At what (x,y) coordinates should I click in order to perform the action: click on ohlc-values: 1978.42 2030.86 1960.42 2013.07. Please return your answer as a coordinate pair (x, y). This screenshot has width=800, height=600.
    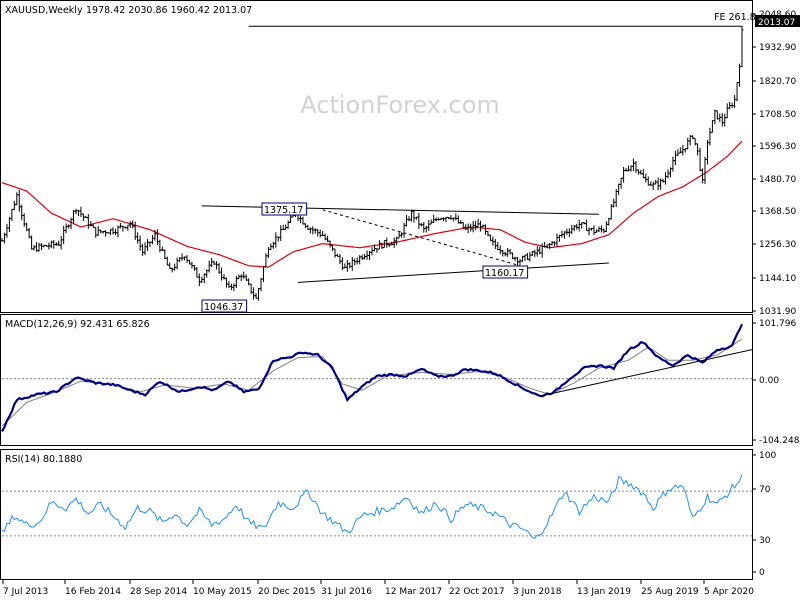
    Looking at the image, I should click on (169, 10).